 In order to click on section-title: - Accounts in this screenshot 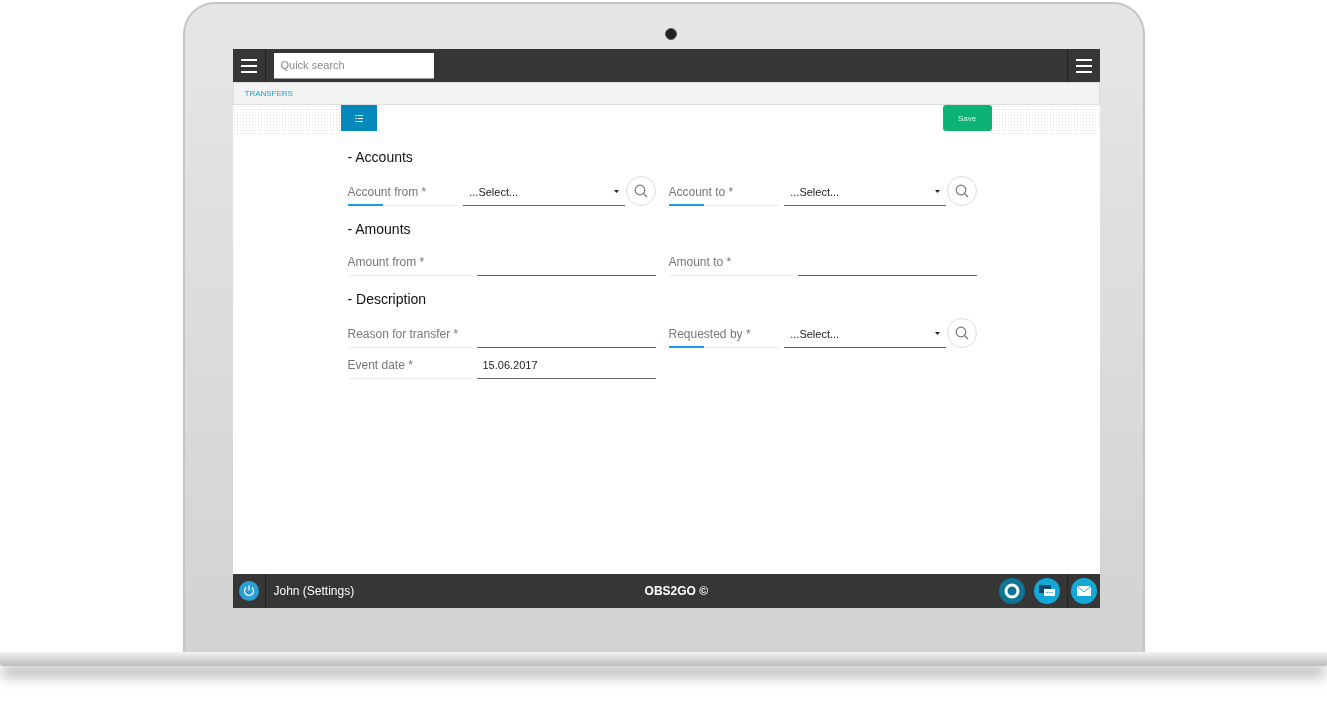, I will do `click(380, 158)`.